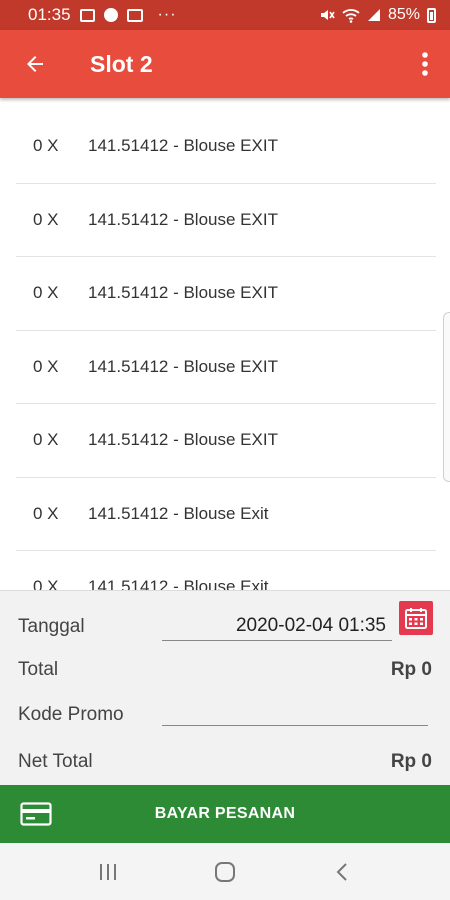  Describe the element at coordinates (411, 669) in the screenshot. I see `total-value: Rp 0` at that location.